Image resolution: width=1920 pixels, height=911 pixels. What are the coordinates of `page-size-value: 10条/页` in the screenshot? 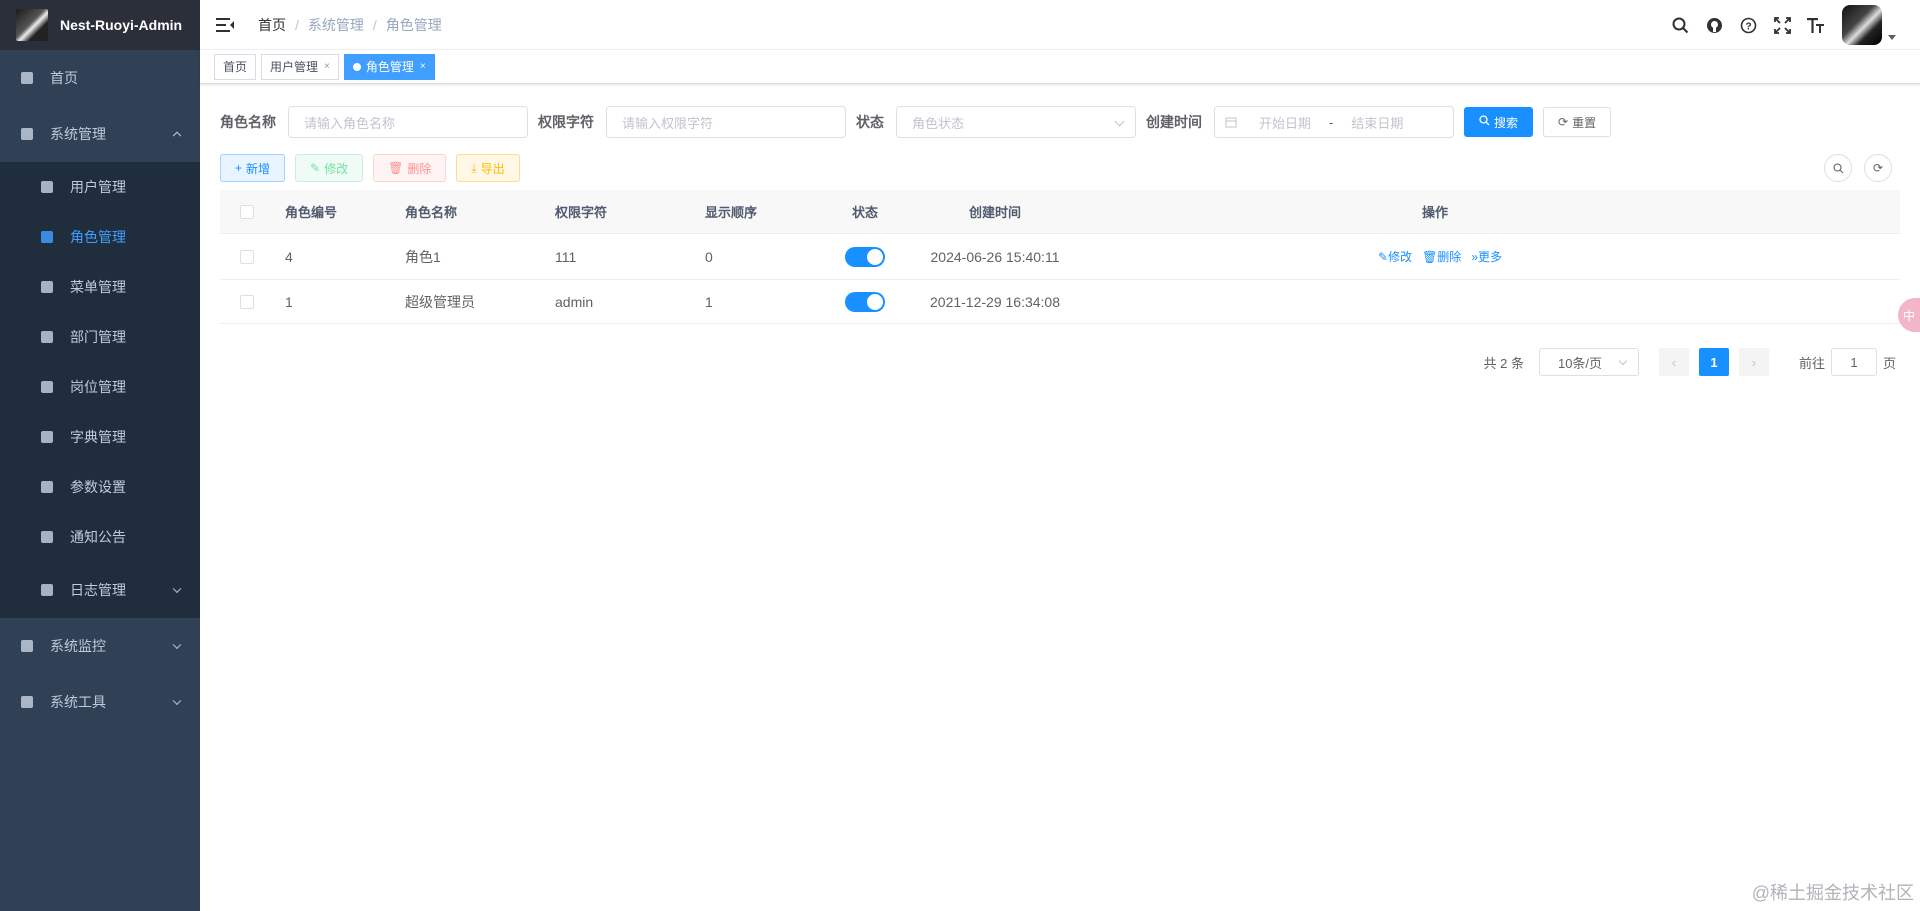 It's located at (1580, 363).